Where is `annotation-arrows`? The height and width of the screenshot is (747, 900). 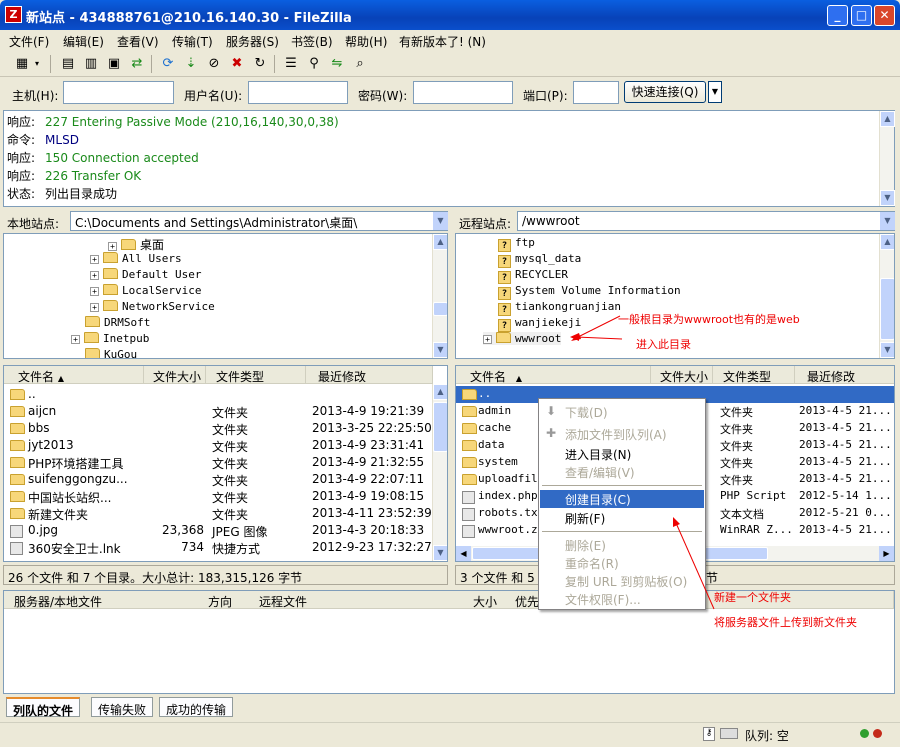 annotation-arrows is located at coordinates (642, 462).